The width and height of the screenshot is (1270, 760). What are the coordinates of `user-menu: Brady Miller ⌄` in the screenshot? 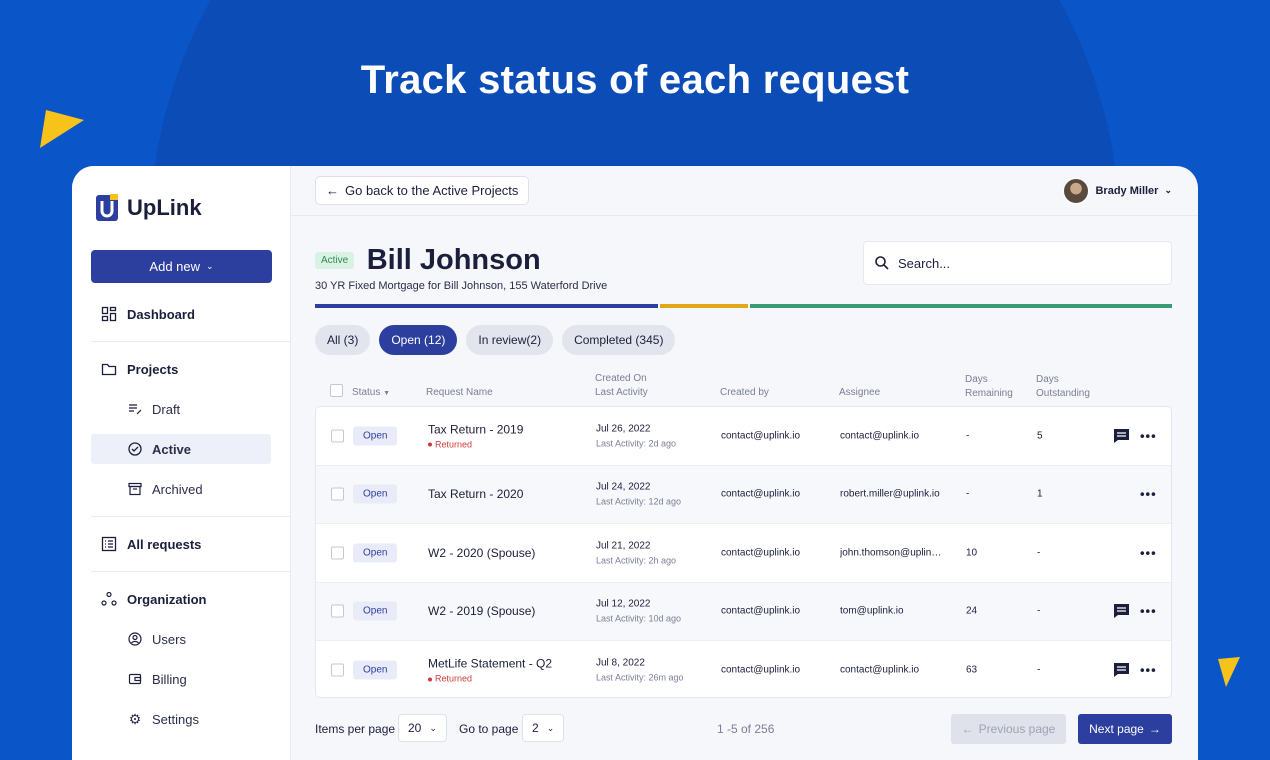 It's located at (1117, 190).